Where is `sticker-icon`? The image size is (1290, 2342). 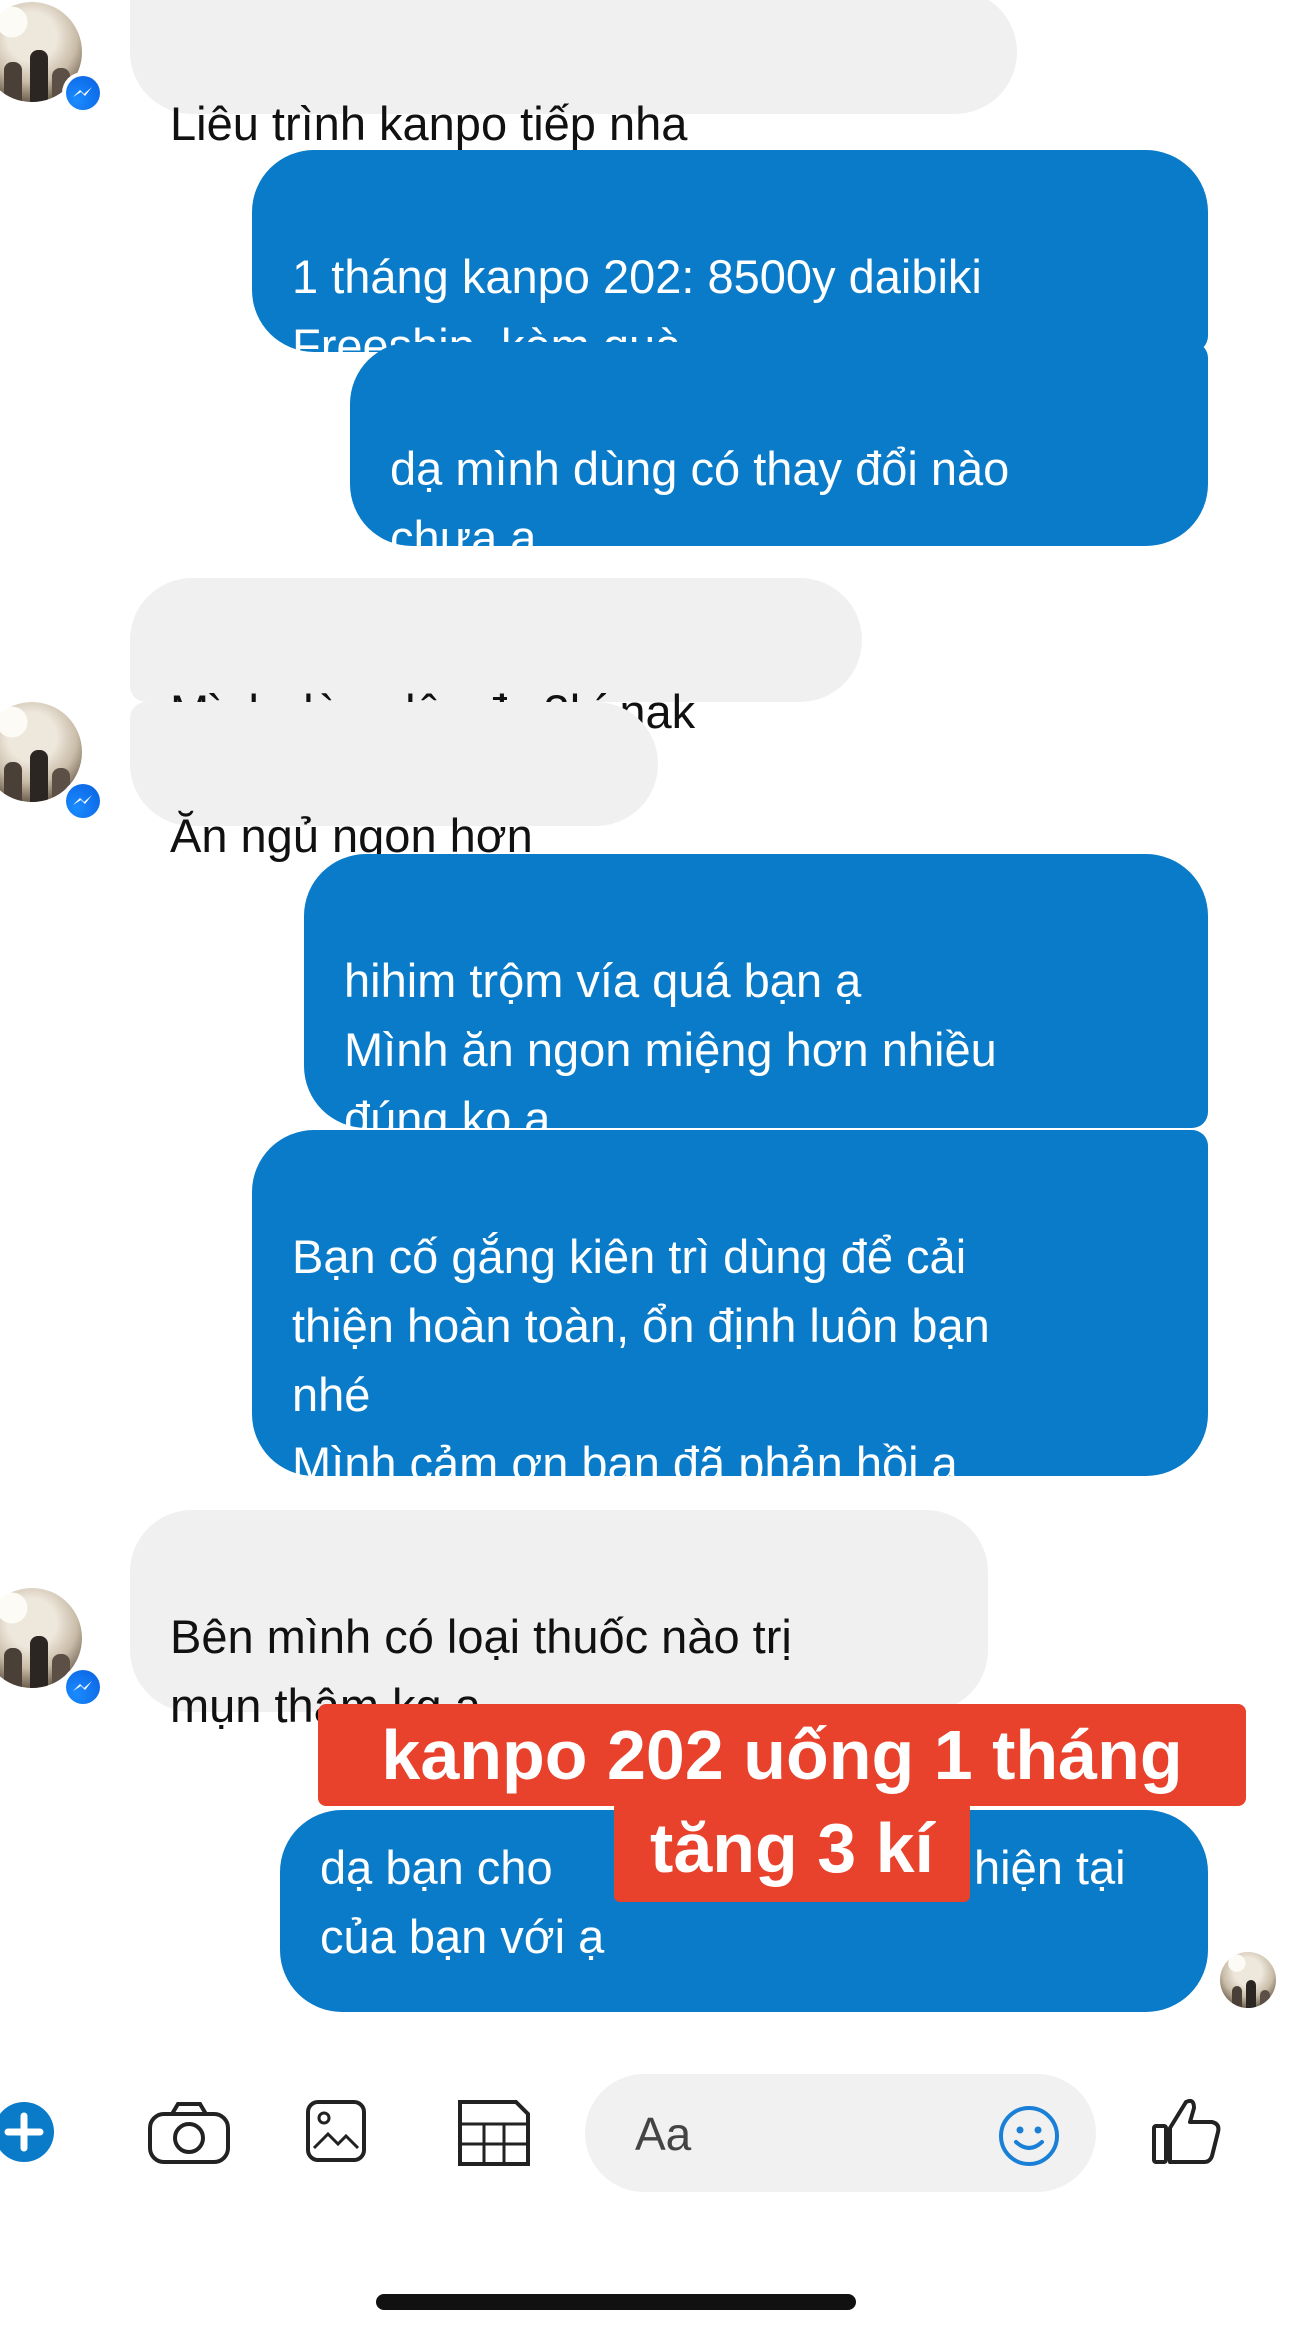 sticker-icon is located at coordinates (494, 2132).